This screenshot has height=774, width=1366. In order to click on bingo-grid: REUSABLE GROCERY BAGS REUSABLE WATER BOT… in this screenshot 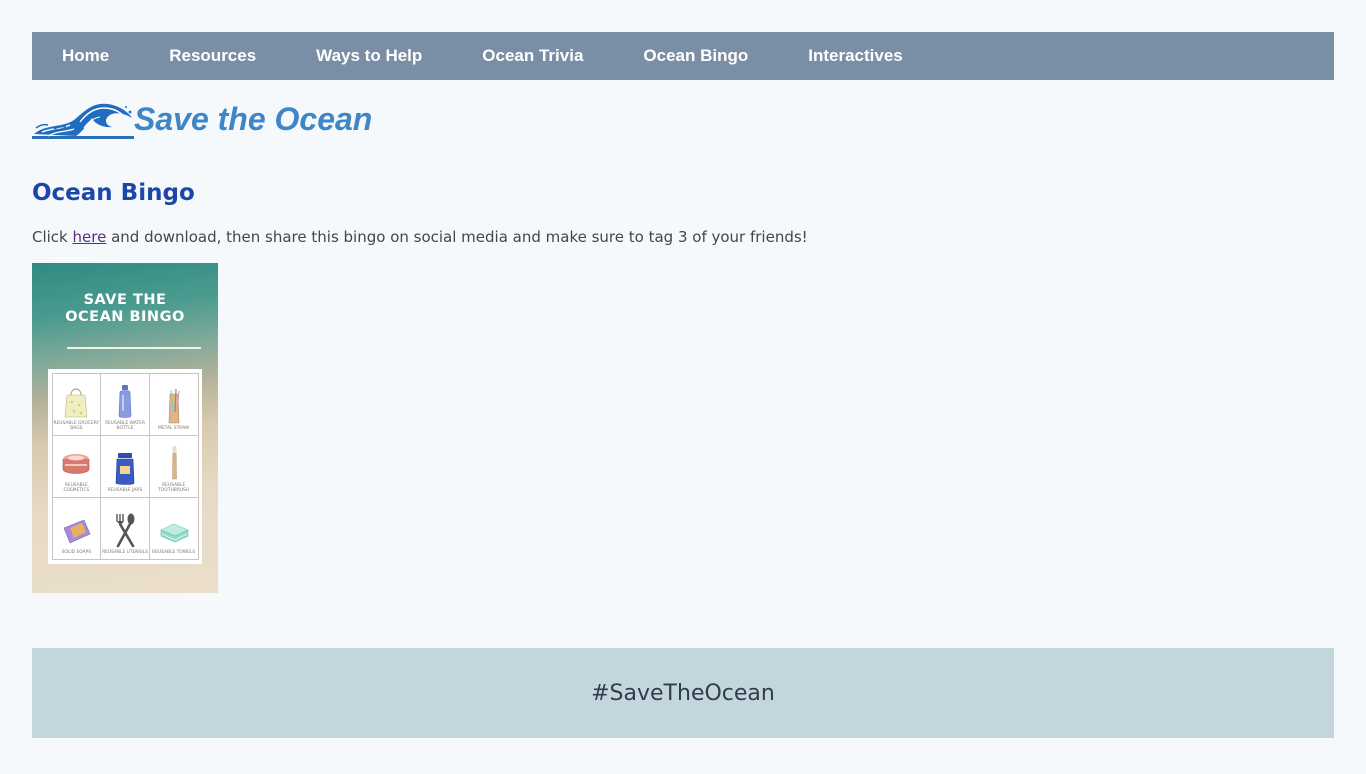, I will do `click(125, 466)`.